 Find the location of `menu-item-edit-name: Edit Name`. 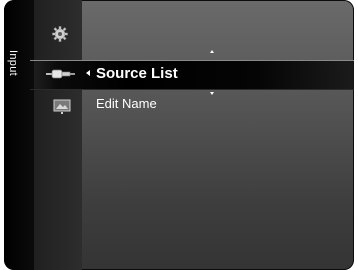

menu-item-edit-name: Edit Name is located at coordinates (126, 103).